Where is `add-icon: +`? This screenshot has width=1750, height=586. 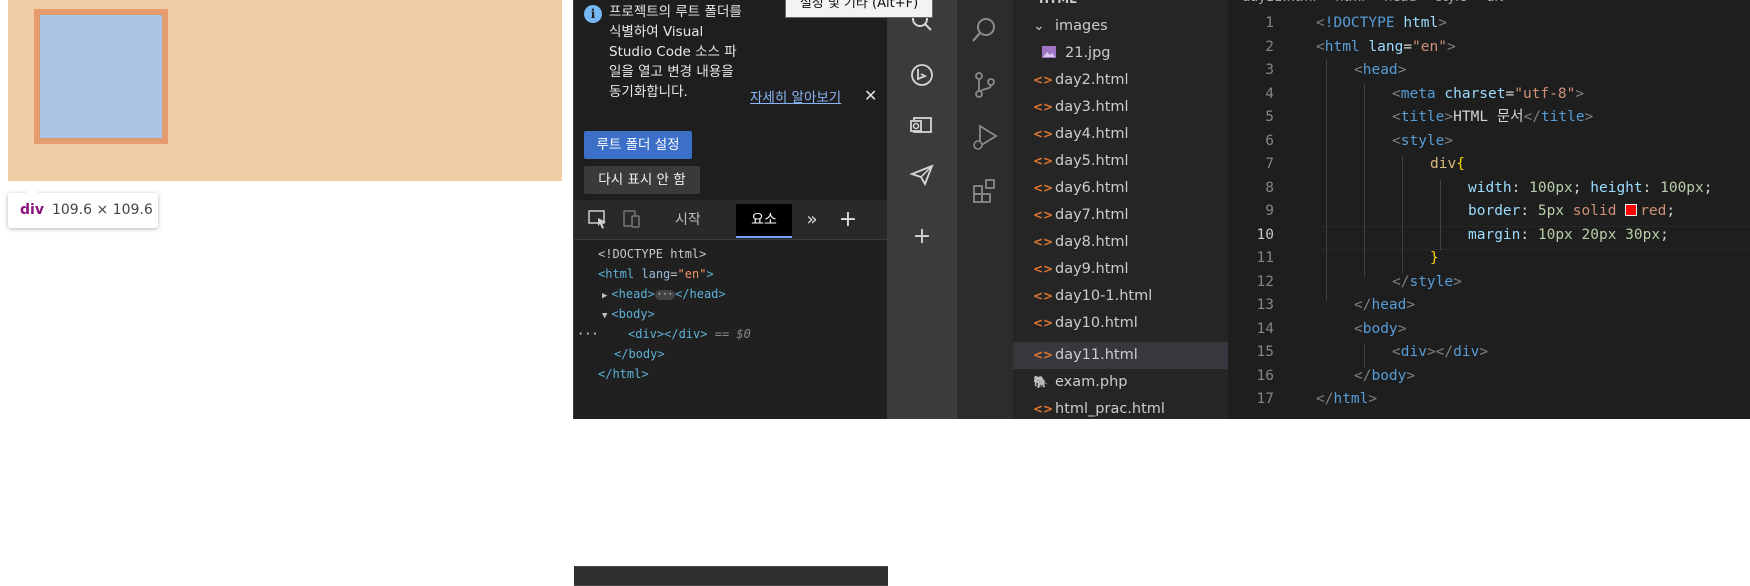 add-icon: + is located at coordinates (922, 237).